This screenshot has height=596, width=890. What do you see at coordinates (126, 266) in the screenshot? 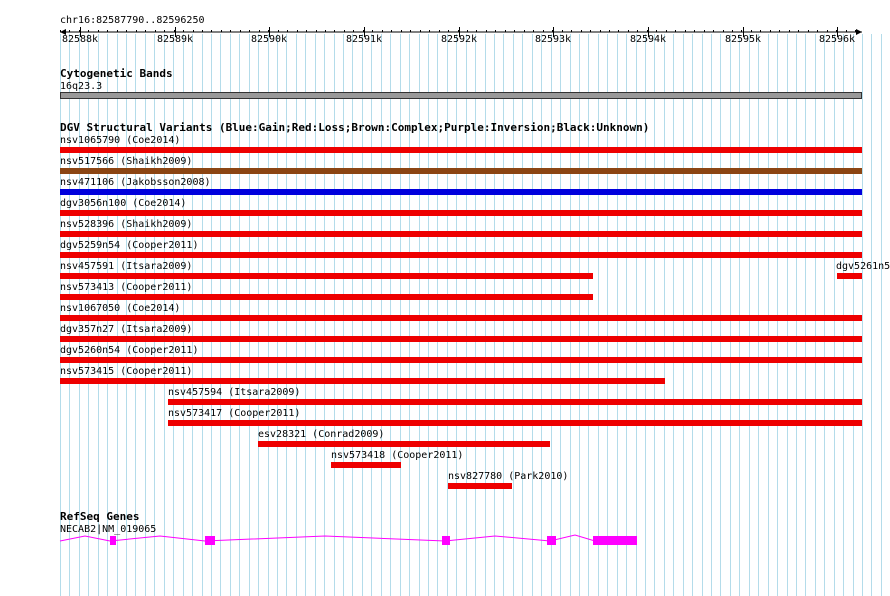
I see `variant-label: nsv457591 (Itsara2009)` at bounding box center [126, 266].